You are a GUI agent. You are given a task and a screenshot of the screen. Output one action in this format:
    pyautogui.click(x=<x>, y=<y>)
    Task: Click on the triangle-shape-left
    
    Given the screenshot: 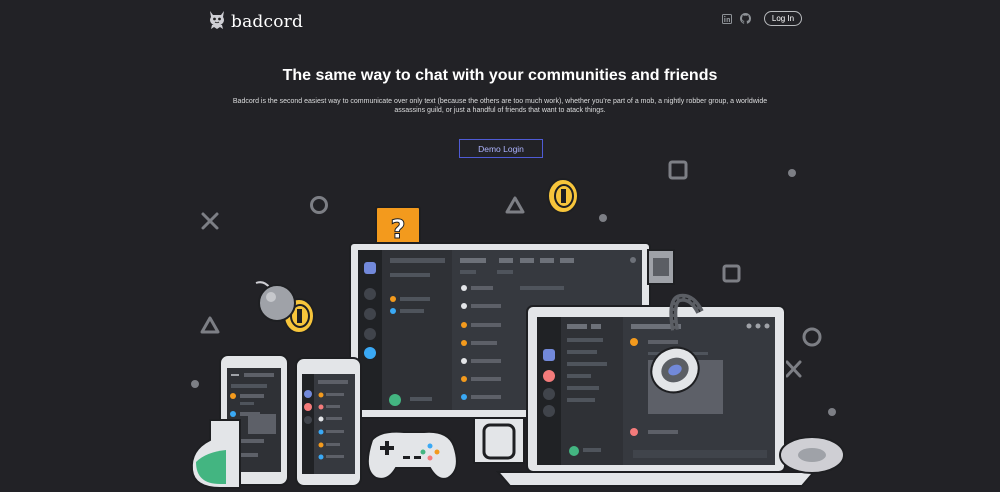 What is the action you would take?
    pyautogui.click(x=210, y=325)
    